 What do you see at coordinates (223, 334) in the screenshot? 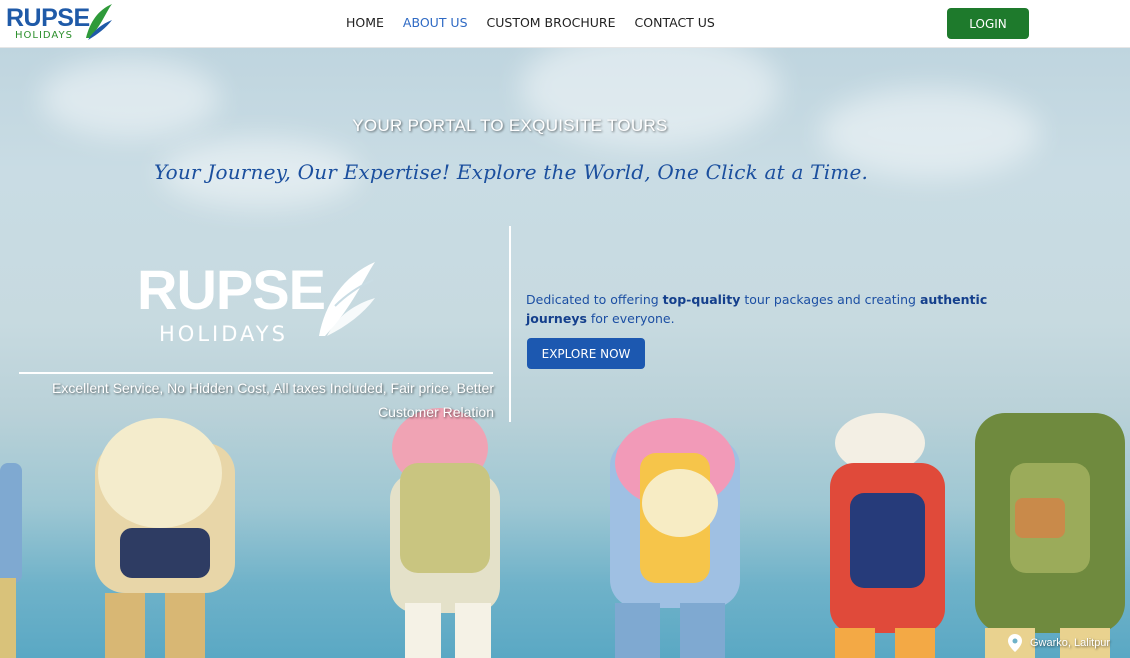
I see `hero-logo-subtitle: HOLIDAYS` at bounding box center [223, 334].